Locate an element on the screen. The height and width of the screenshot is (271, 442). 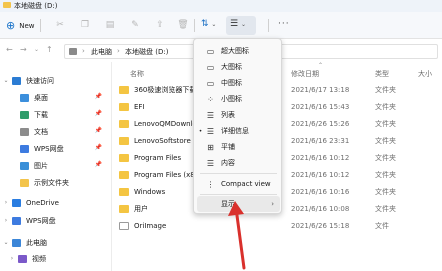
share-icon: ⇪ is located at coordinates (160, 25).